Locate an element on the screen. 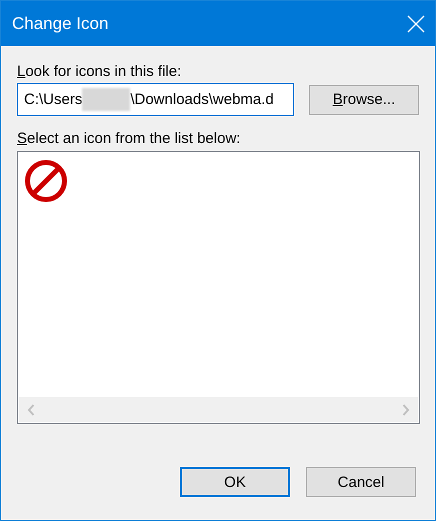  cancel-button: Cancel is located at coordinates (361, 482).